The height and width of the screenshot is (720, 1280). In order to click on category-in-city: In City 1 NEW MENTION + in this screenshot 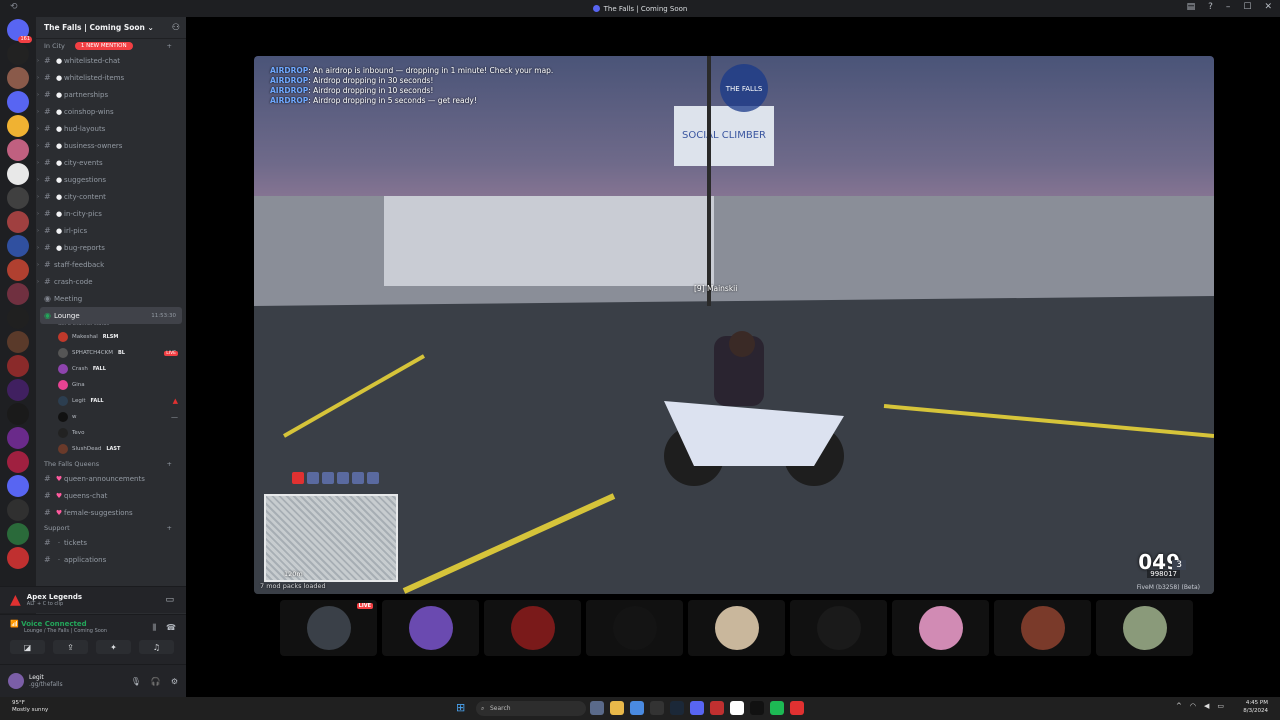, I will do `click(111, 45)`.